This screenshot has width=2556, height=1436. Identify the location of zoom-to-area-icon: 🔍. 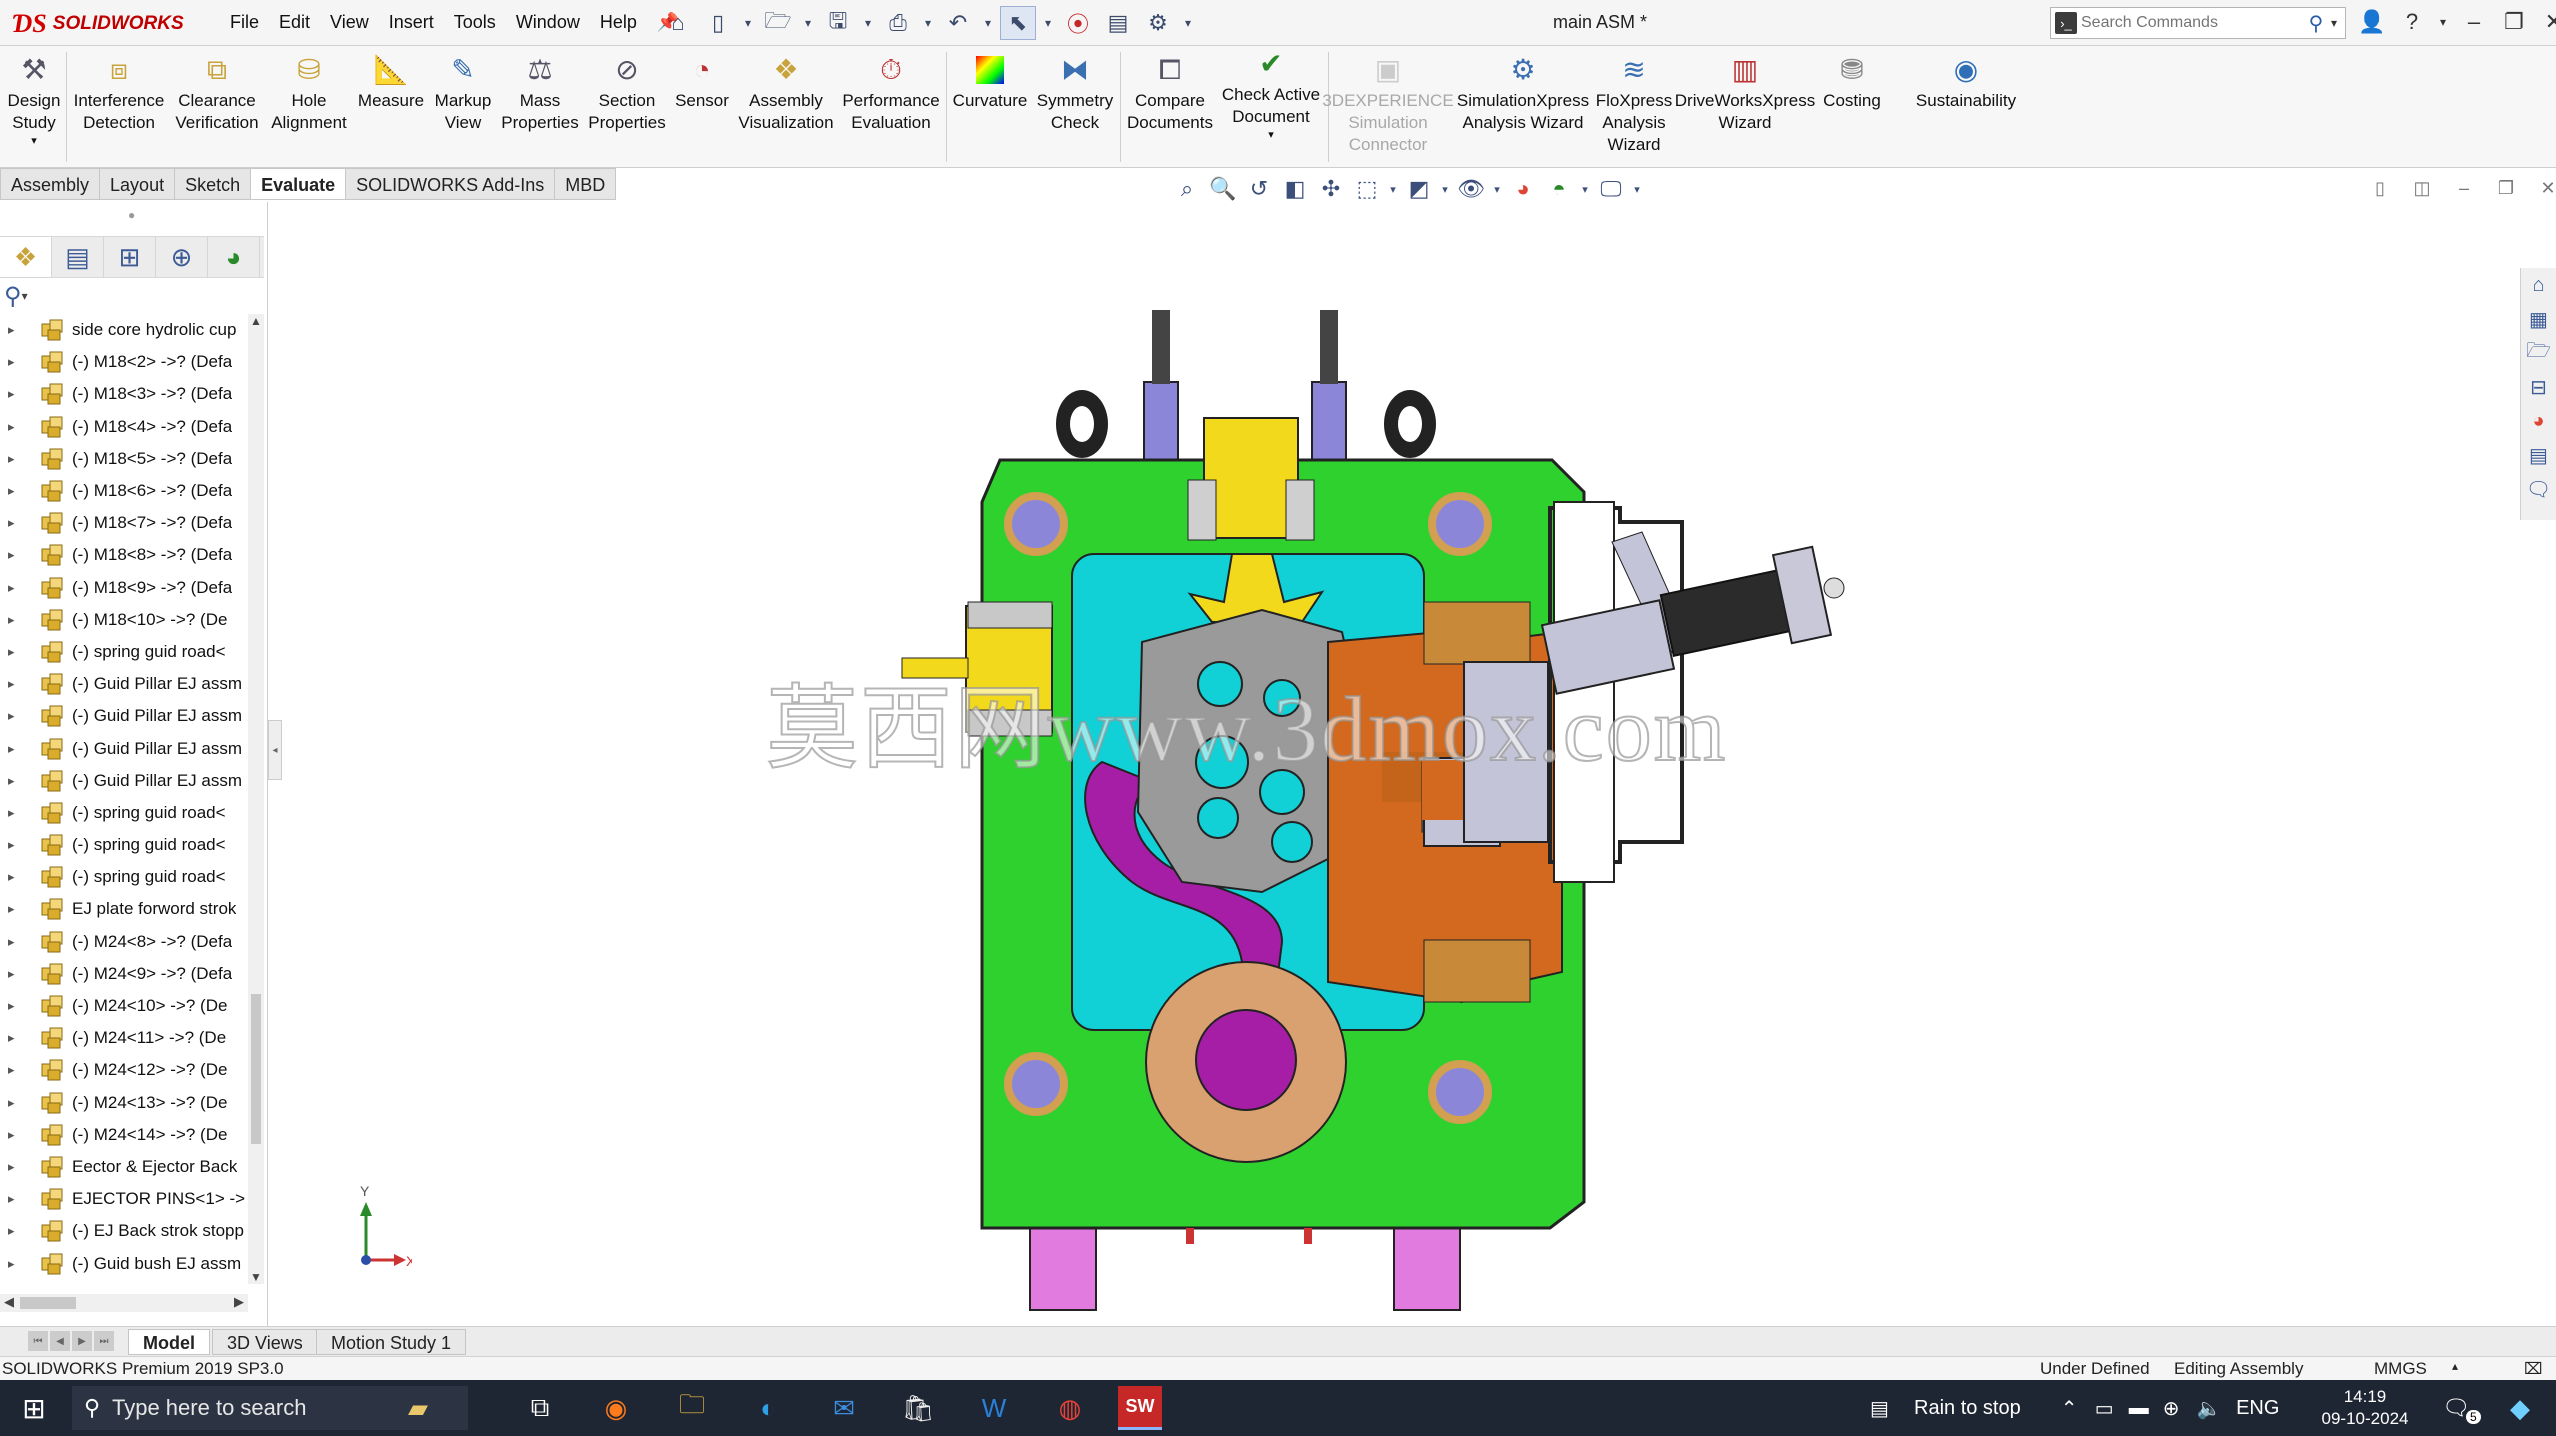
(1223, 189).